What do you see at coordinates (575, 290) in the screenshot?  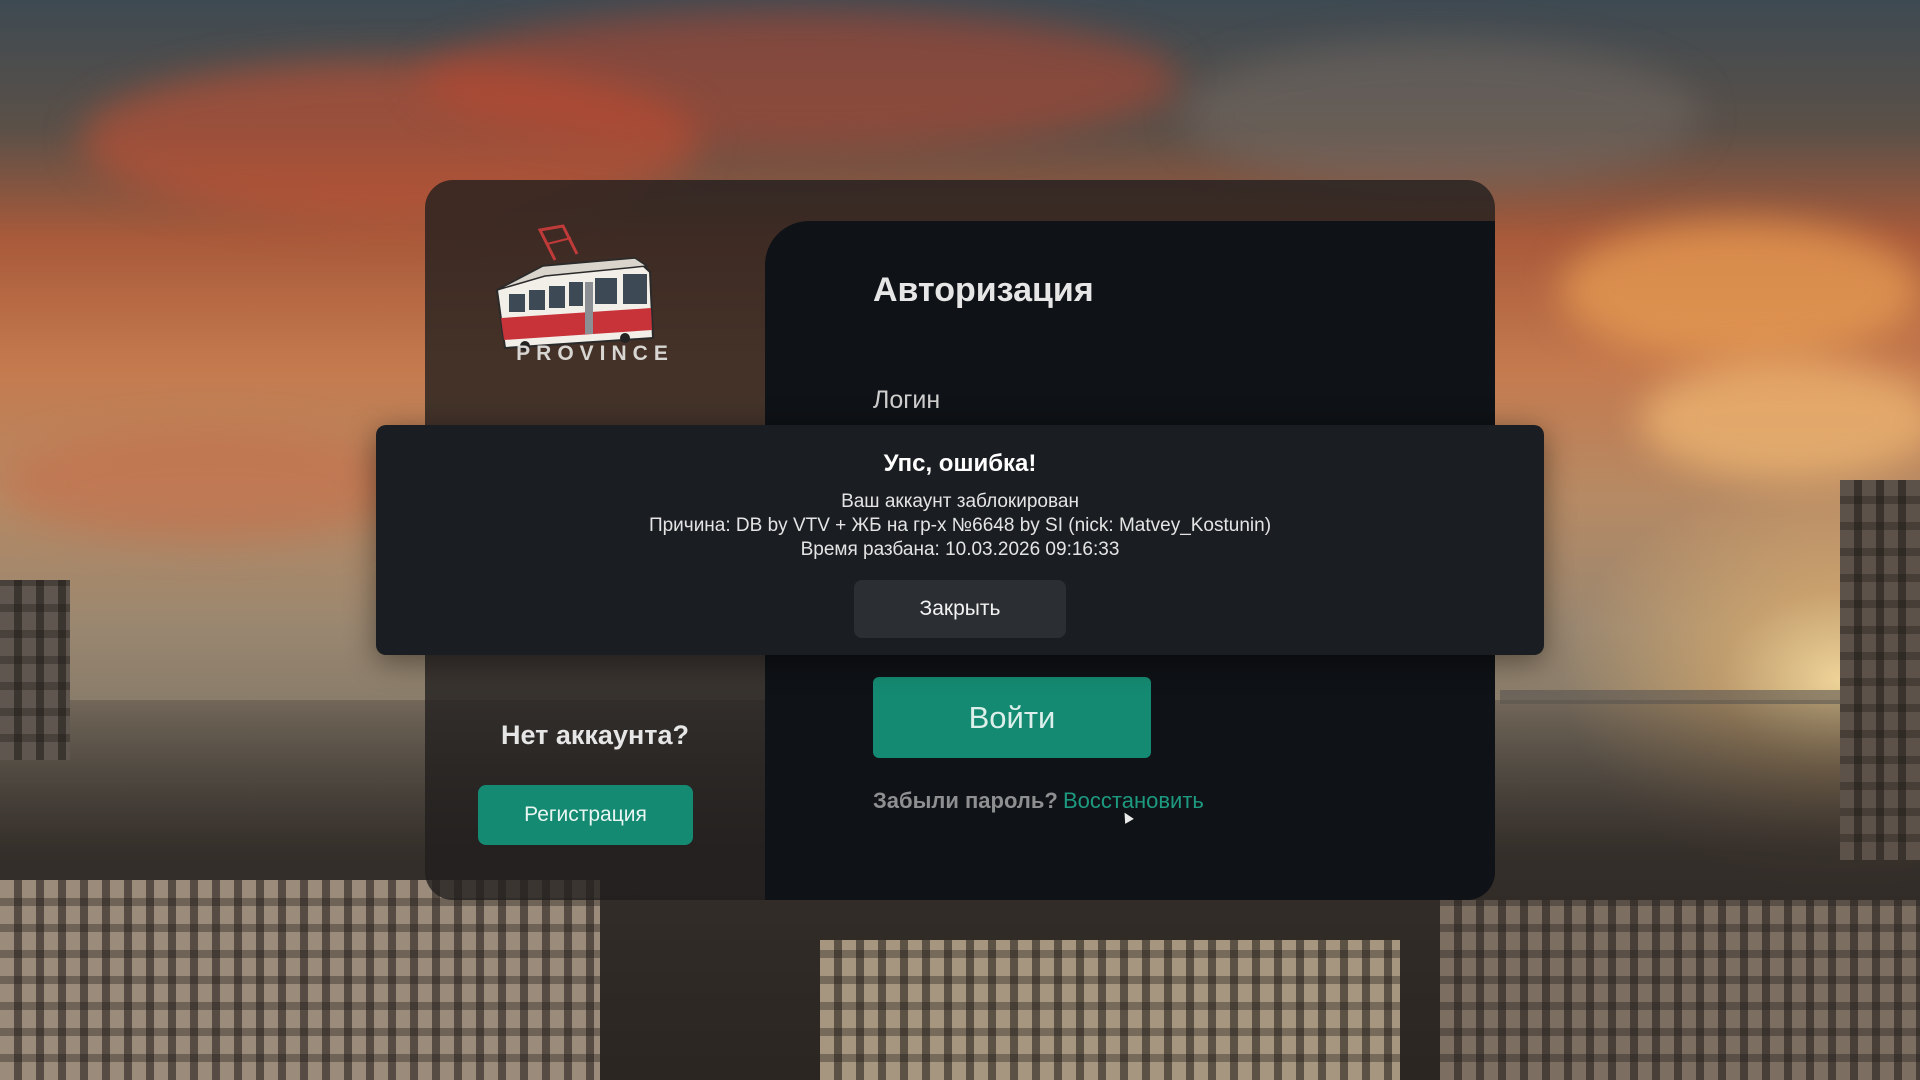 I see `tram-icon` at bounding box center [575, 290].